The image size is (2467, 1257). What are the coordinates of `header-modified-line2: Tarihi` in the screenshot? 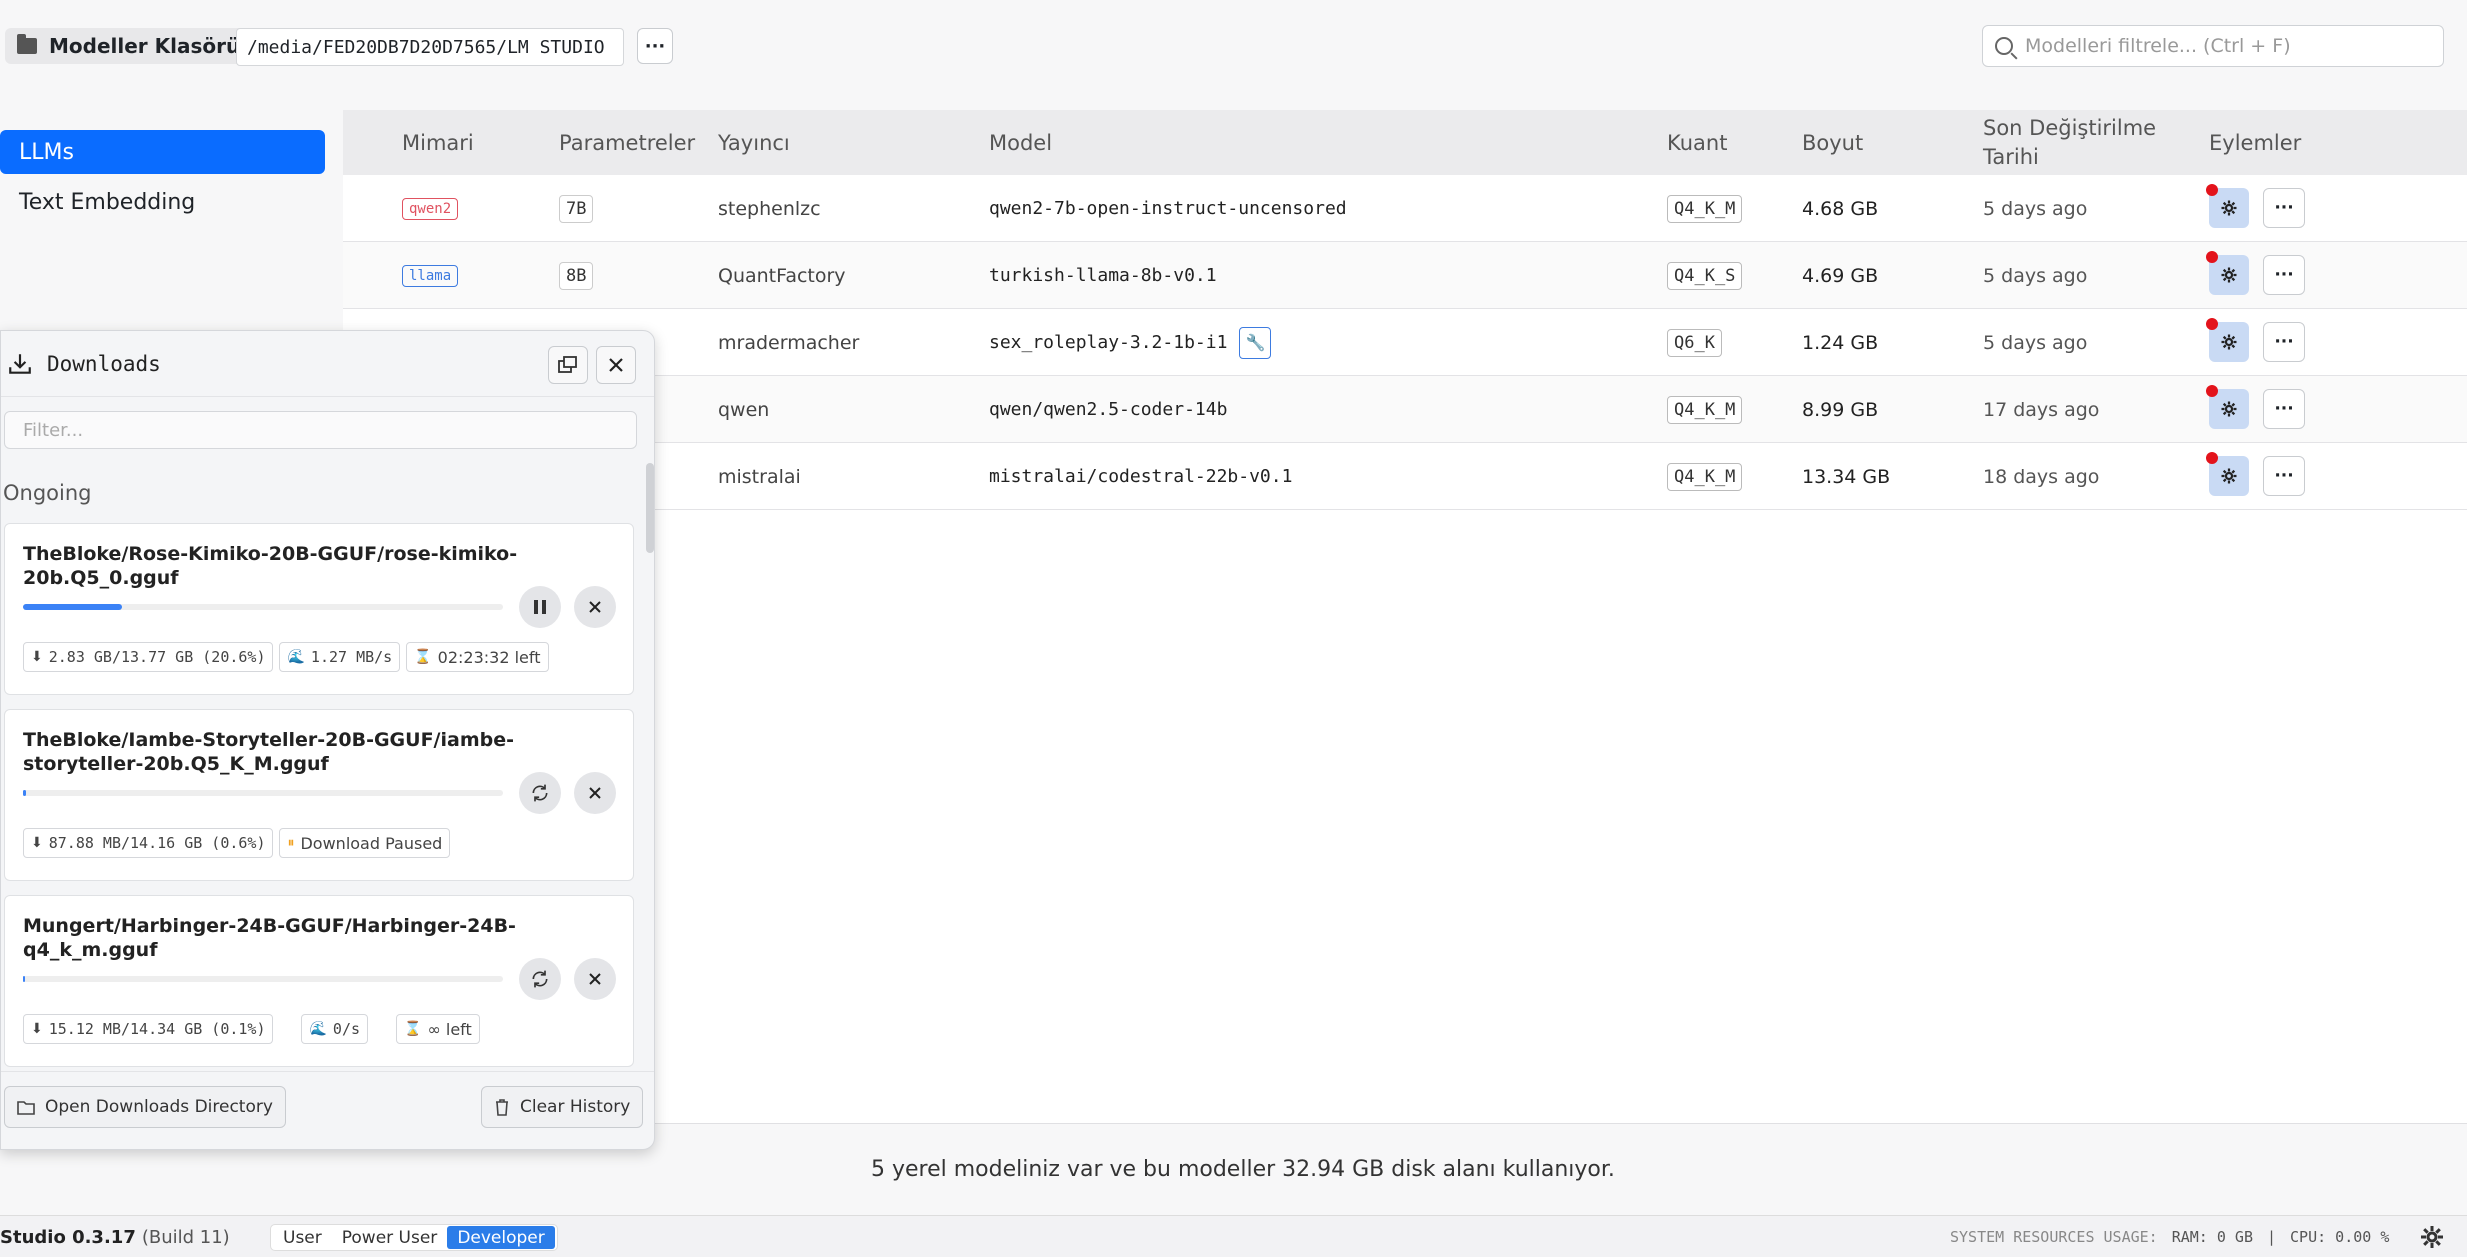 It's located at (2011, 156).